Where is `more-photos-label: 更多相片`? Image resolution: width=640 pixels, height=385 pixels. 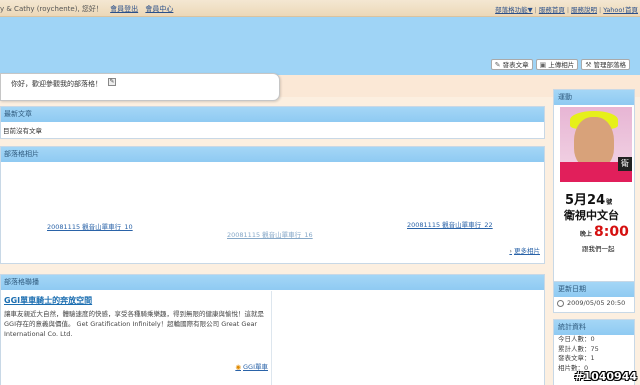
more-photos-label: 更多相片 is located at coordinates (527, 251).